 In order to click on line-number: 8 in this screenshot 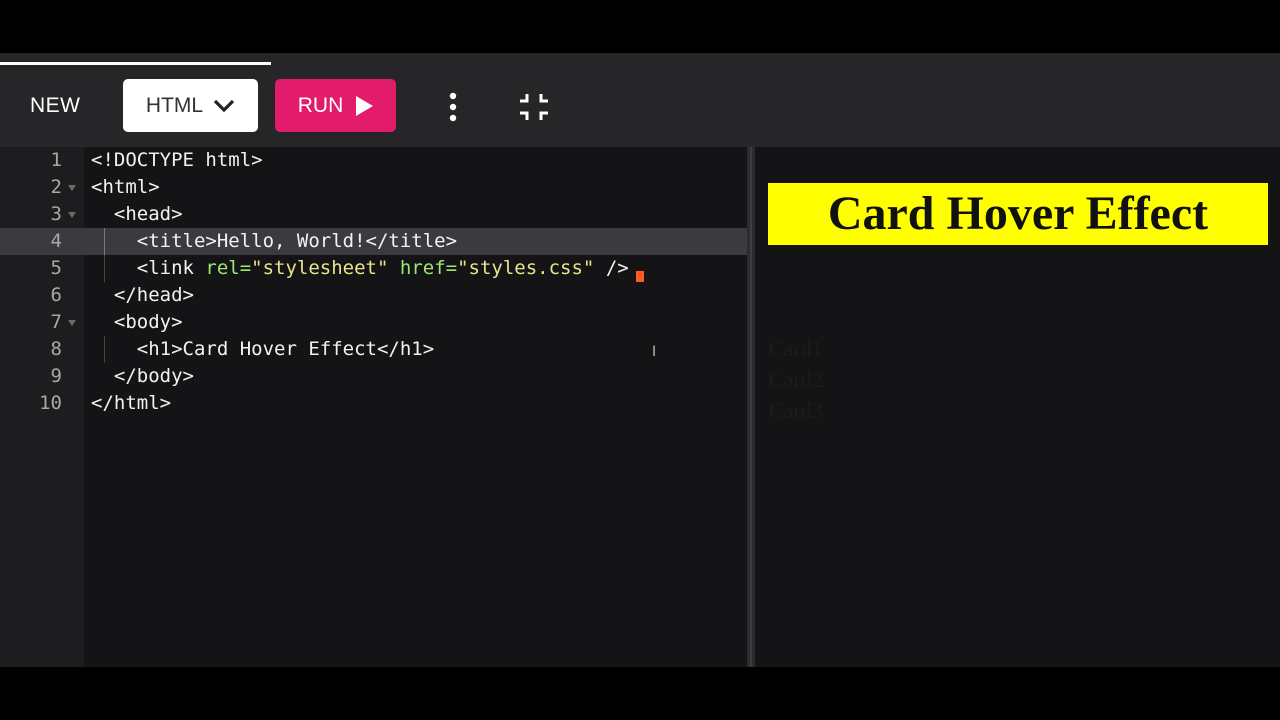, I will do `click(56, 349)`.